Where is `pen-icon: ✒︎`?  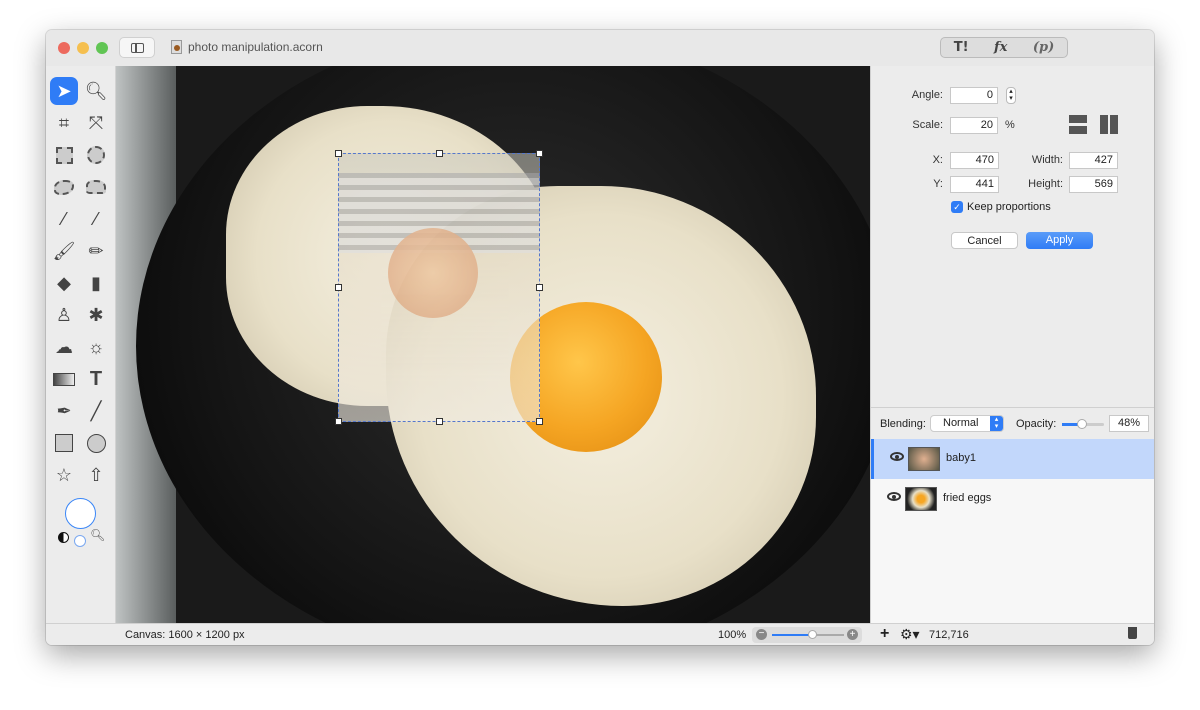 pen-icon: ✒︎ is located at coordinates (64, 411).